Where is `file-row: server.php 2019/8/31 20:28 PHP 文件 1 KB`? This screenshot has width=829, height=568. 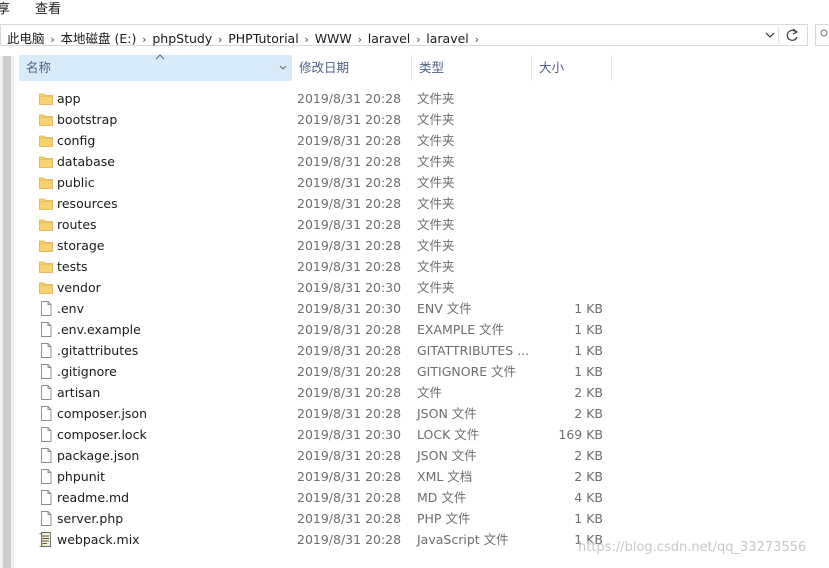
file-row: server.php 2019/8/31 20:28 PHP 文件 1 KB is located at coordinates (324, 518).